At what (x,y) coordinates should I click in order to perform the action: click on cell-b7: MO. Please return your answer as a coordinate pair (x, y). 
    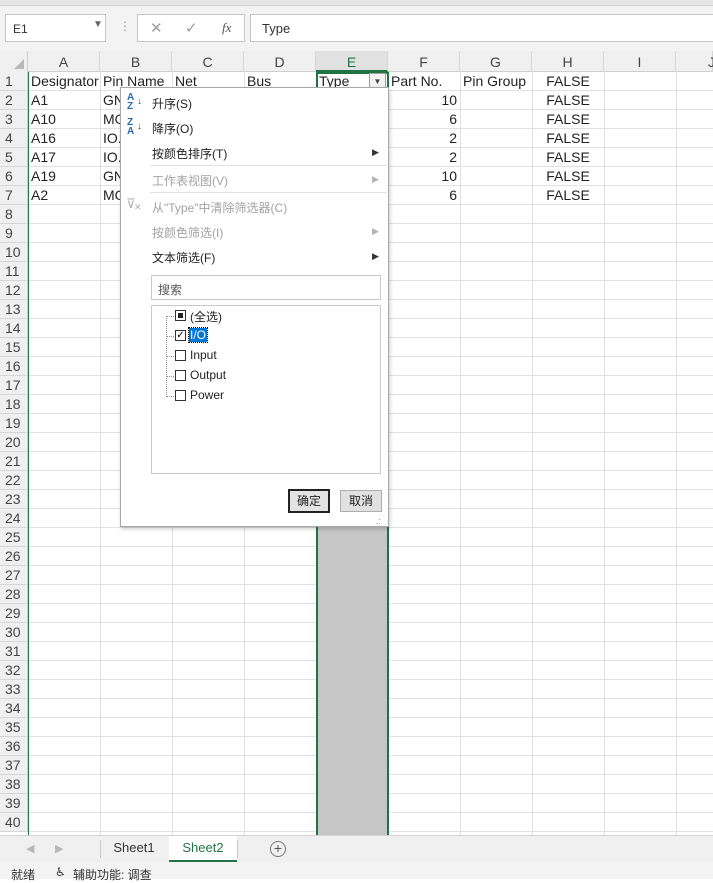
    Looking at the image, I should click on (111, 195).